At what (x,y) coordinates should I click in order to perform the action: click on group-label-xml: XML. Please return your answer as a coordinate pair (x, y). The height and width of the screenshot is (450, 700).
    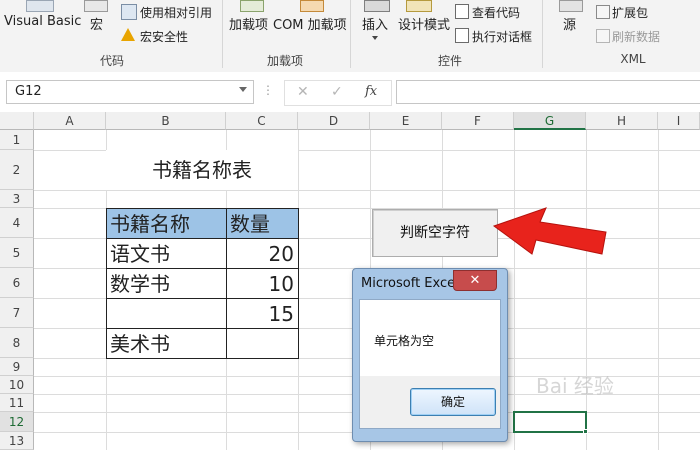
    Looking at the image, I should click on (633, 59).